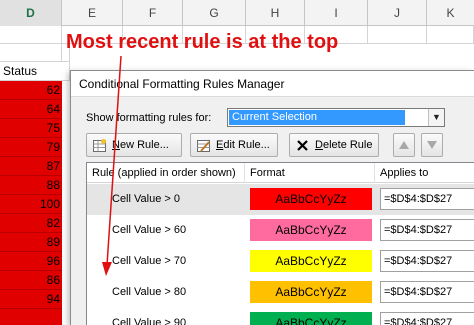 The image size is (474, 325). Describe the element at coordinates (202, 42) in the screenshot. I see `annotation-text: Most recent rule is at the top` at that location.